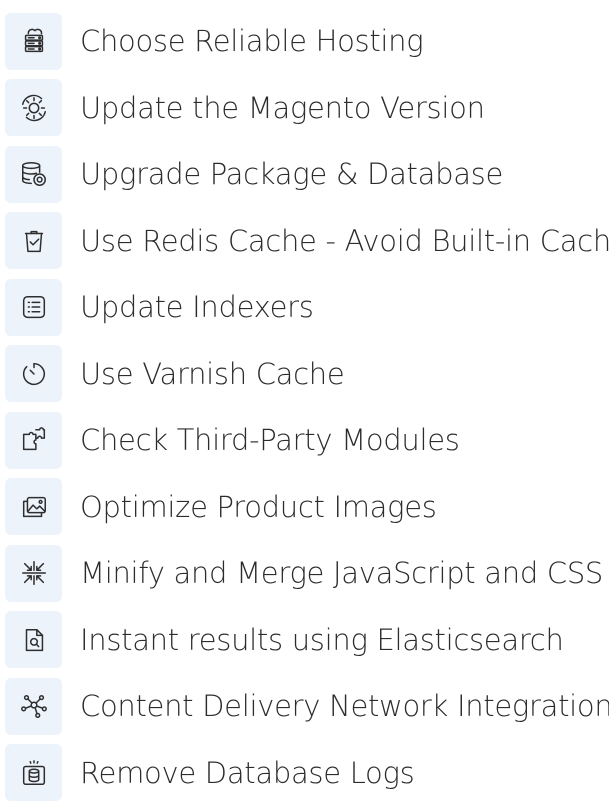  What do you see at coordinates (33, 573) in the screenshot?
I see `compress-arrows-icon` at bounding box center [33, 573].